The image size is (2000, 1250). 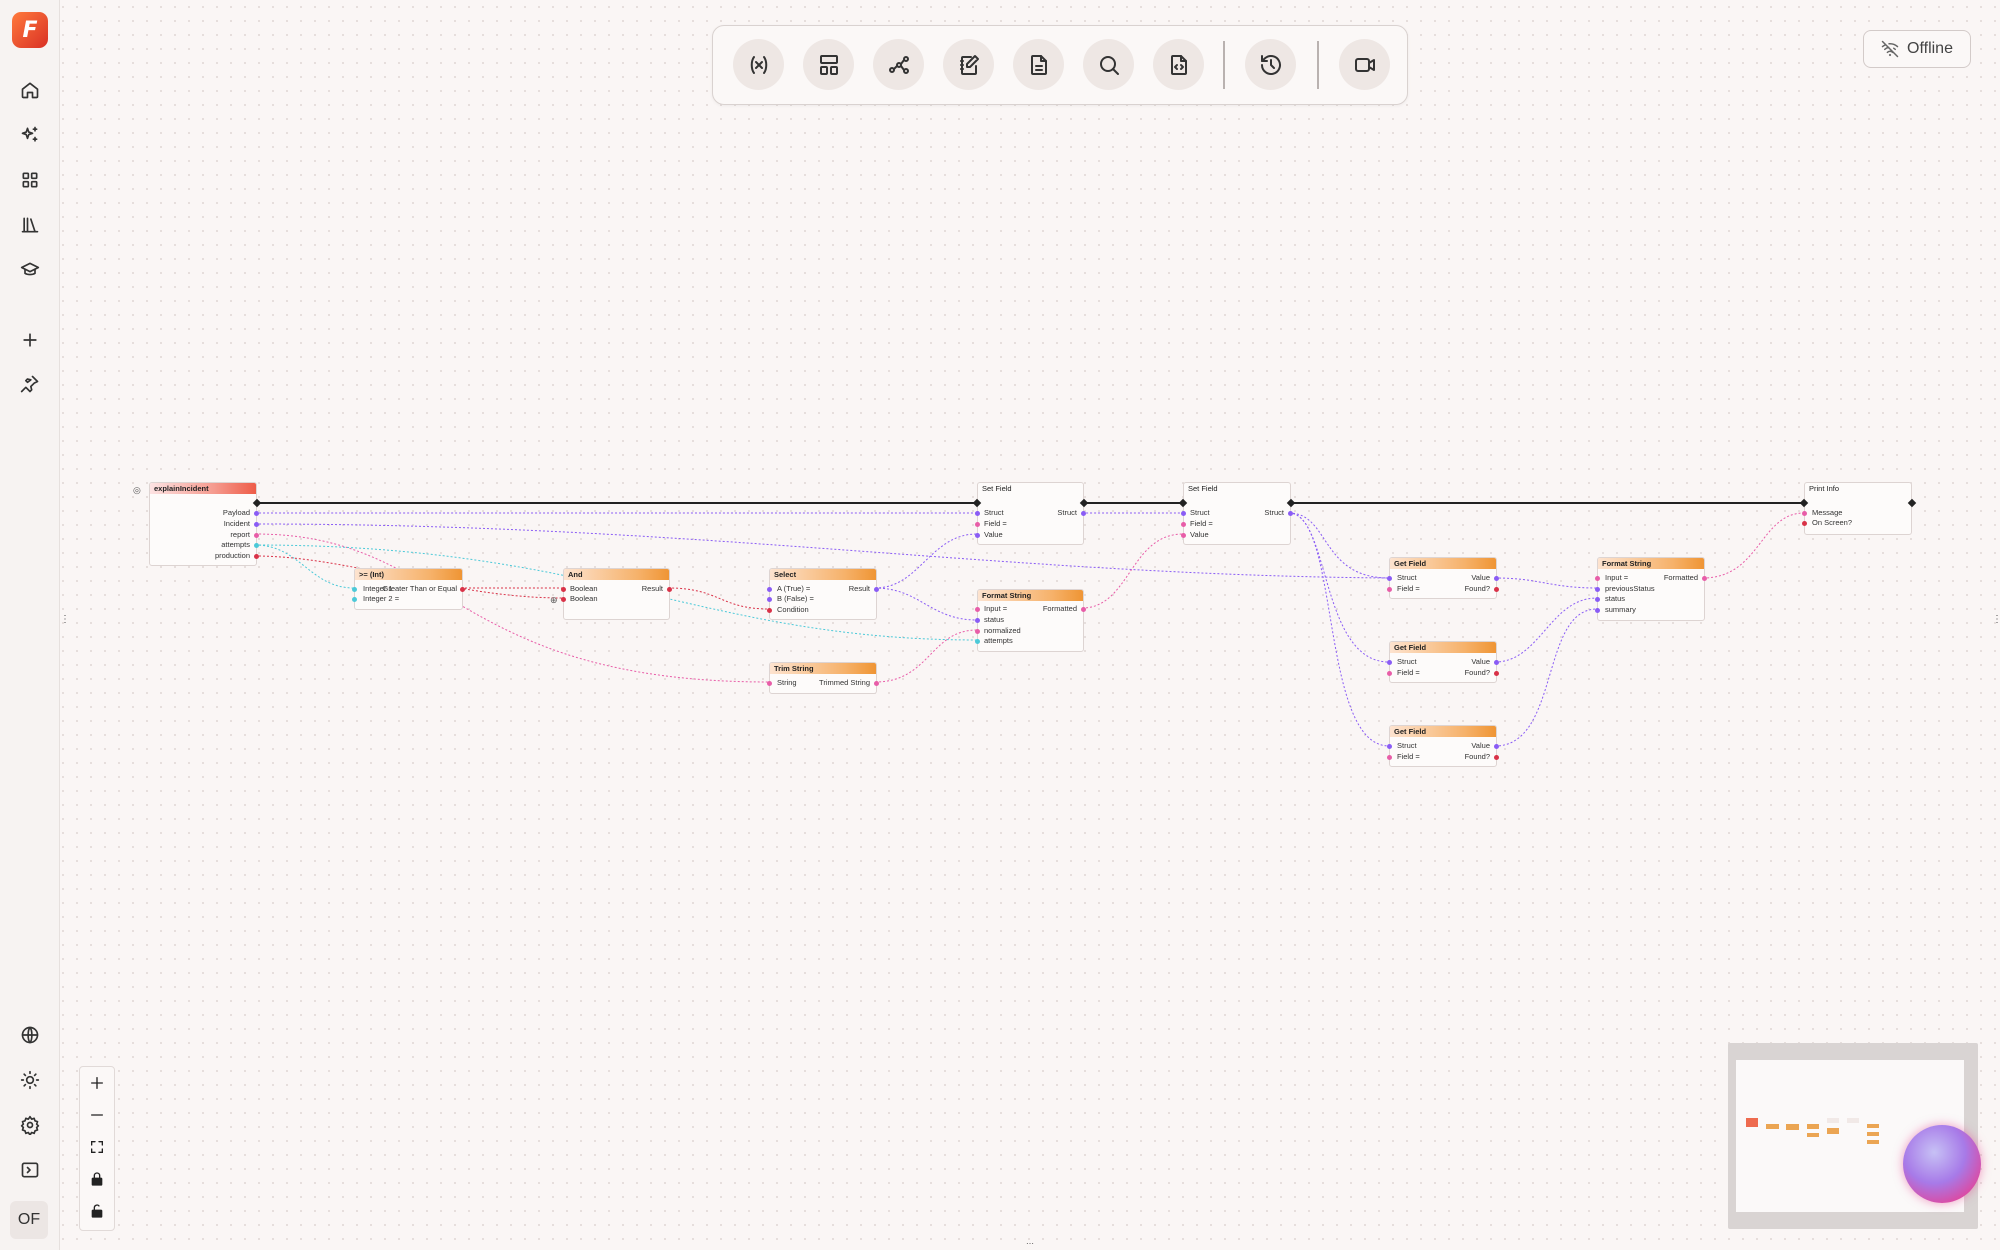 I want to click on event-target-icon: ◎, so click(x=137, y=490).